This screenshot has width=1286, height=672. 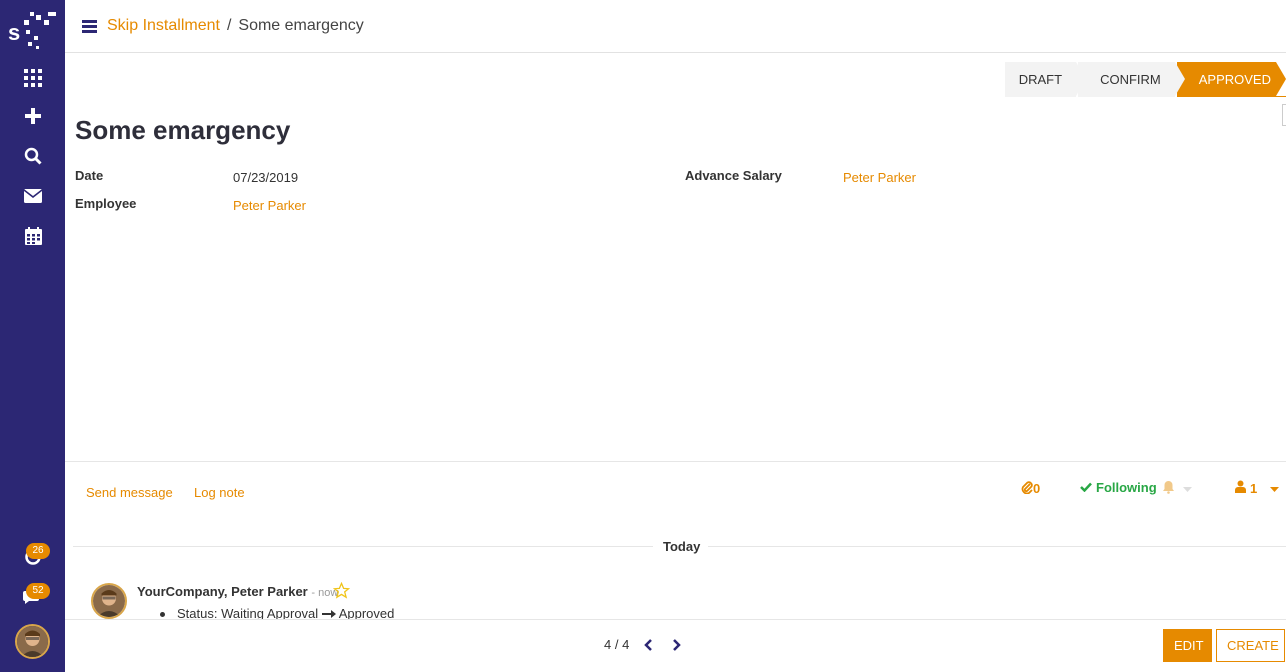 What do you see at coordinates (1254, 488) in the screenshot?
I see `followers-count: 1` at bounding box center [1254, 488].